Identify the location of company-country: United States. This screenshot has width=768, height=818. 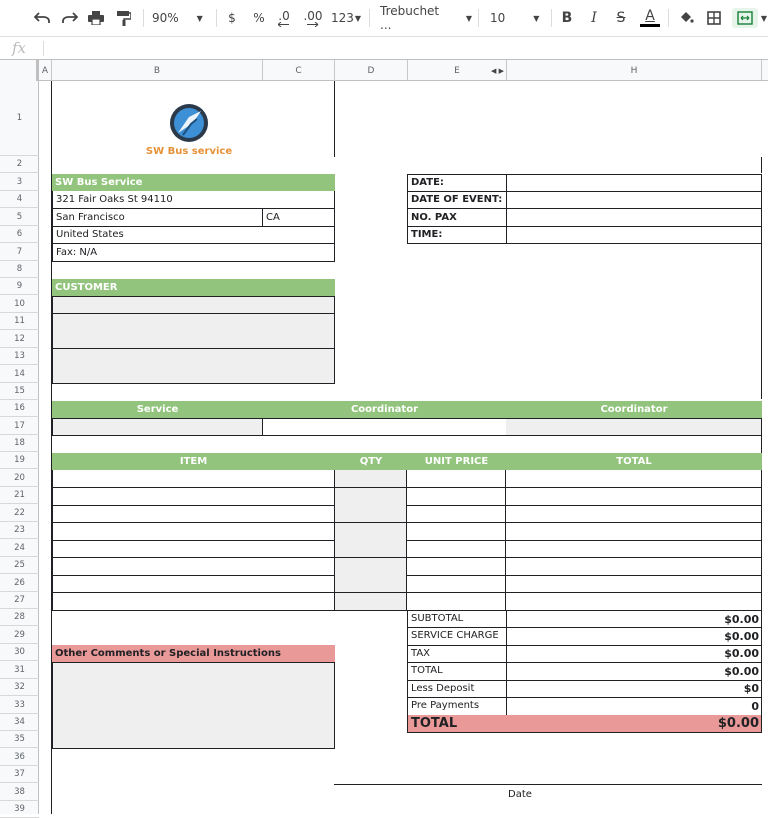
(193, 235).